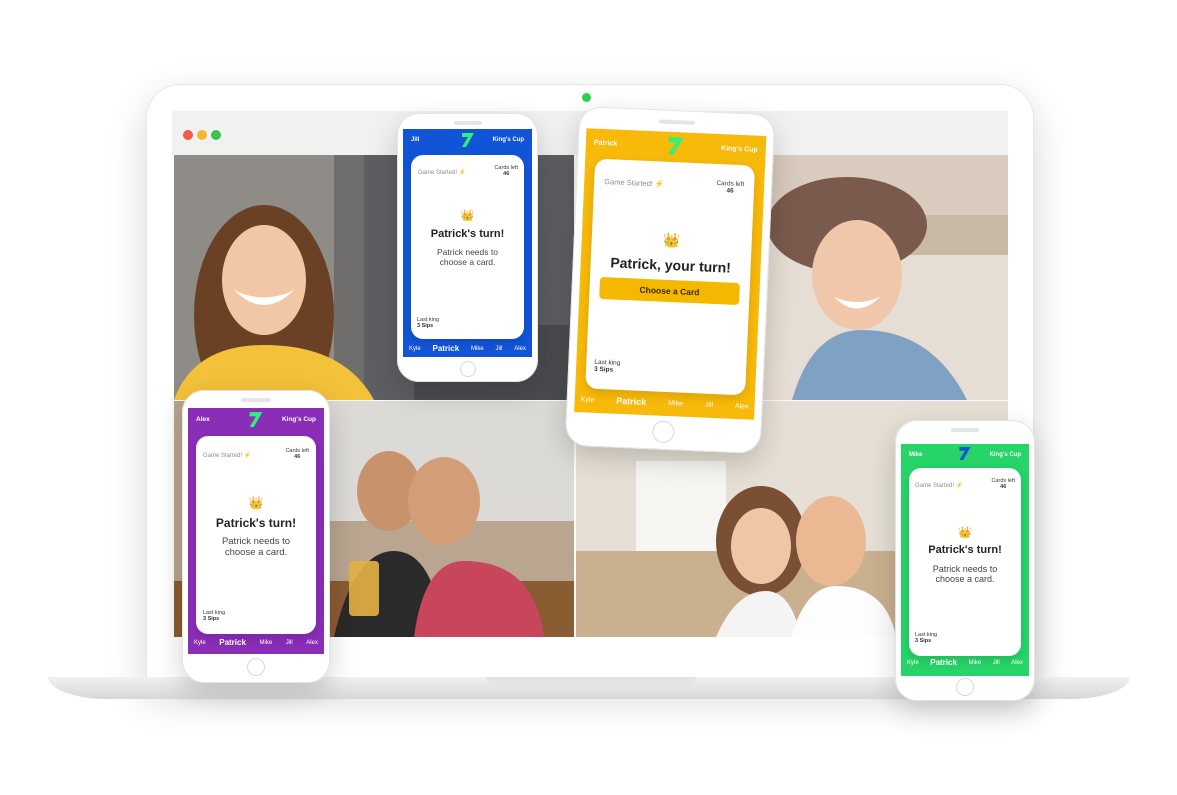  What do you see at coordinates (591, 681) in the screenshot?
I see `laptop-base-notch` at bounding box center [591, 681].